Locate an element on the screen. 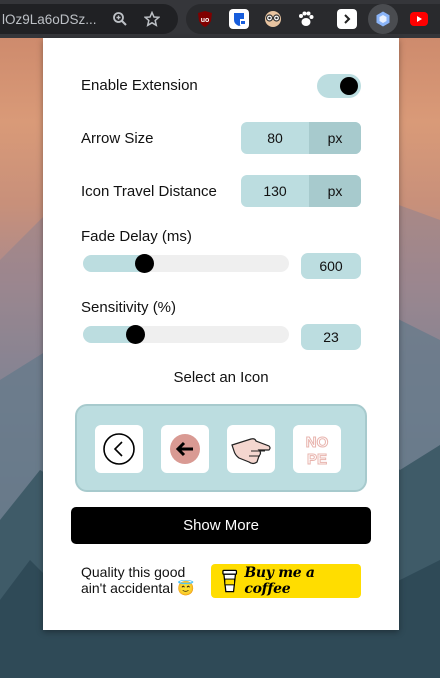 The width and height of the screenshot is (440, 678). show-more-button: Show More is located at coordinates (221, 525).